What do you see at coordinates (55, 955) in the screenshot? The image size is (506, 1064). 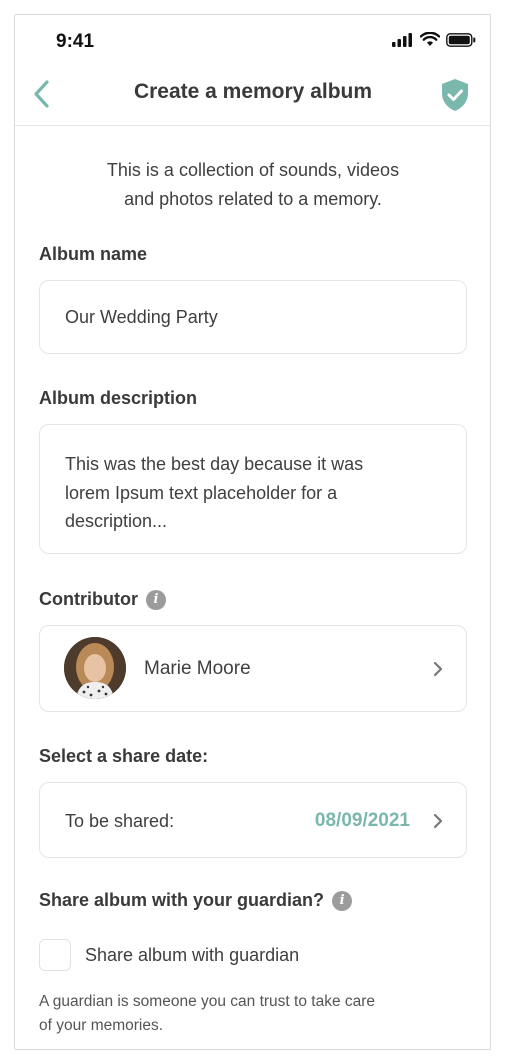 I see `share-with-guardian-checkbox` at bounding box center [55, 955].